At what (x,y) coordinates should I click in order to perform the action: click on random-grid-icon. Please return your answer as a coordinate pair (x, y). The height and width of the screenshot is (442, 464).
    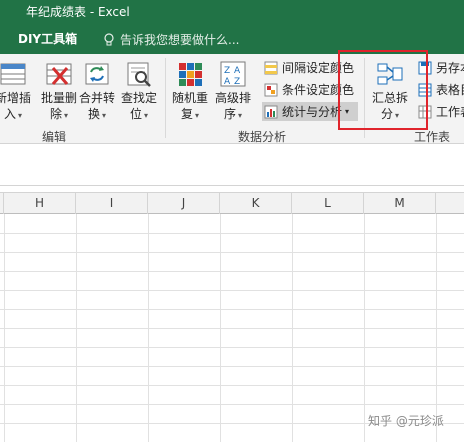
    Looking at the image, I should click on (190, 74).